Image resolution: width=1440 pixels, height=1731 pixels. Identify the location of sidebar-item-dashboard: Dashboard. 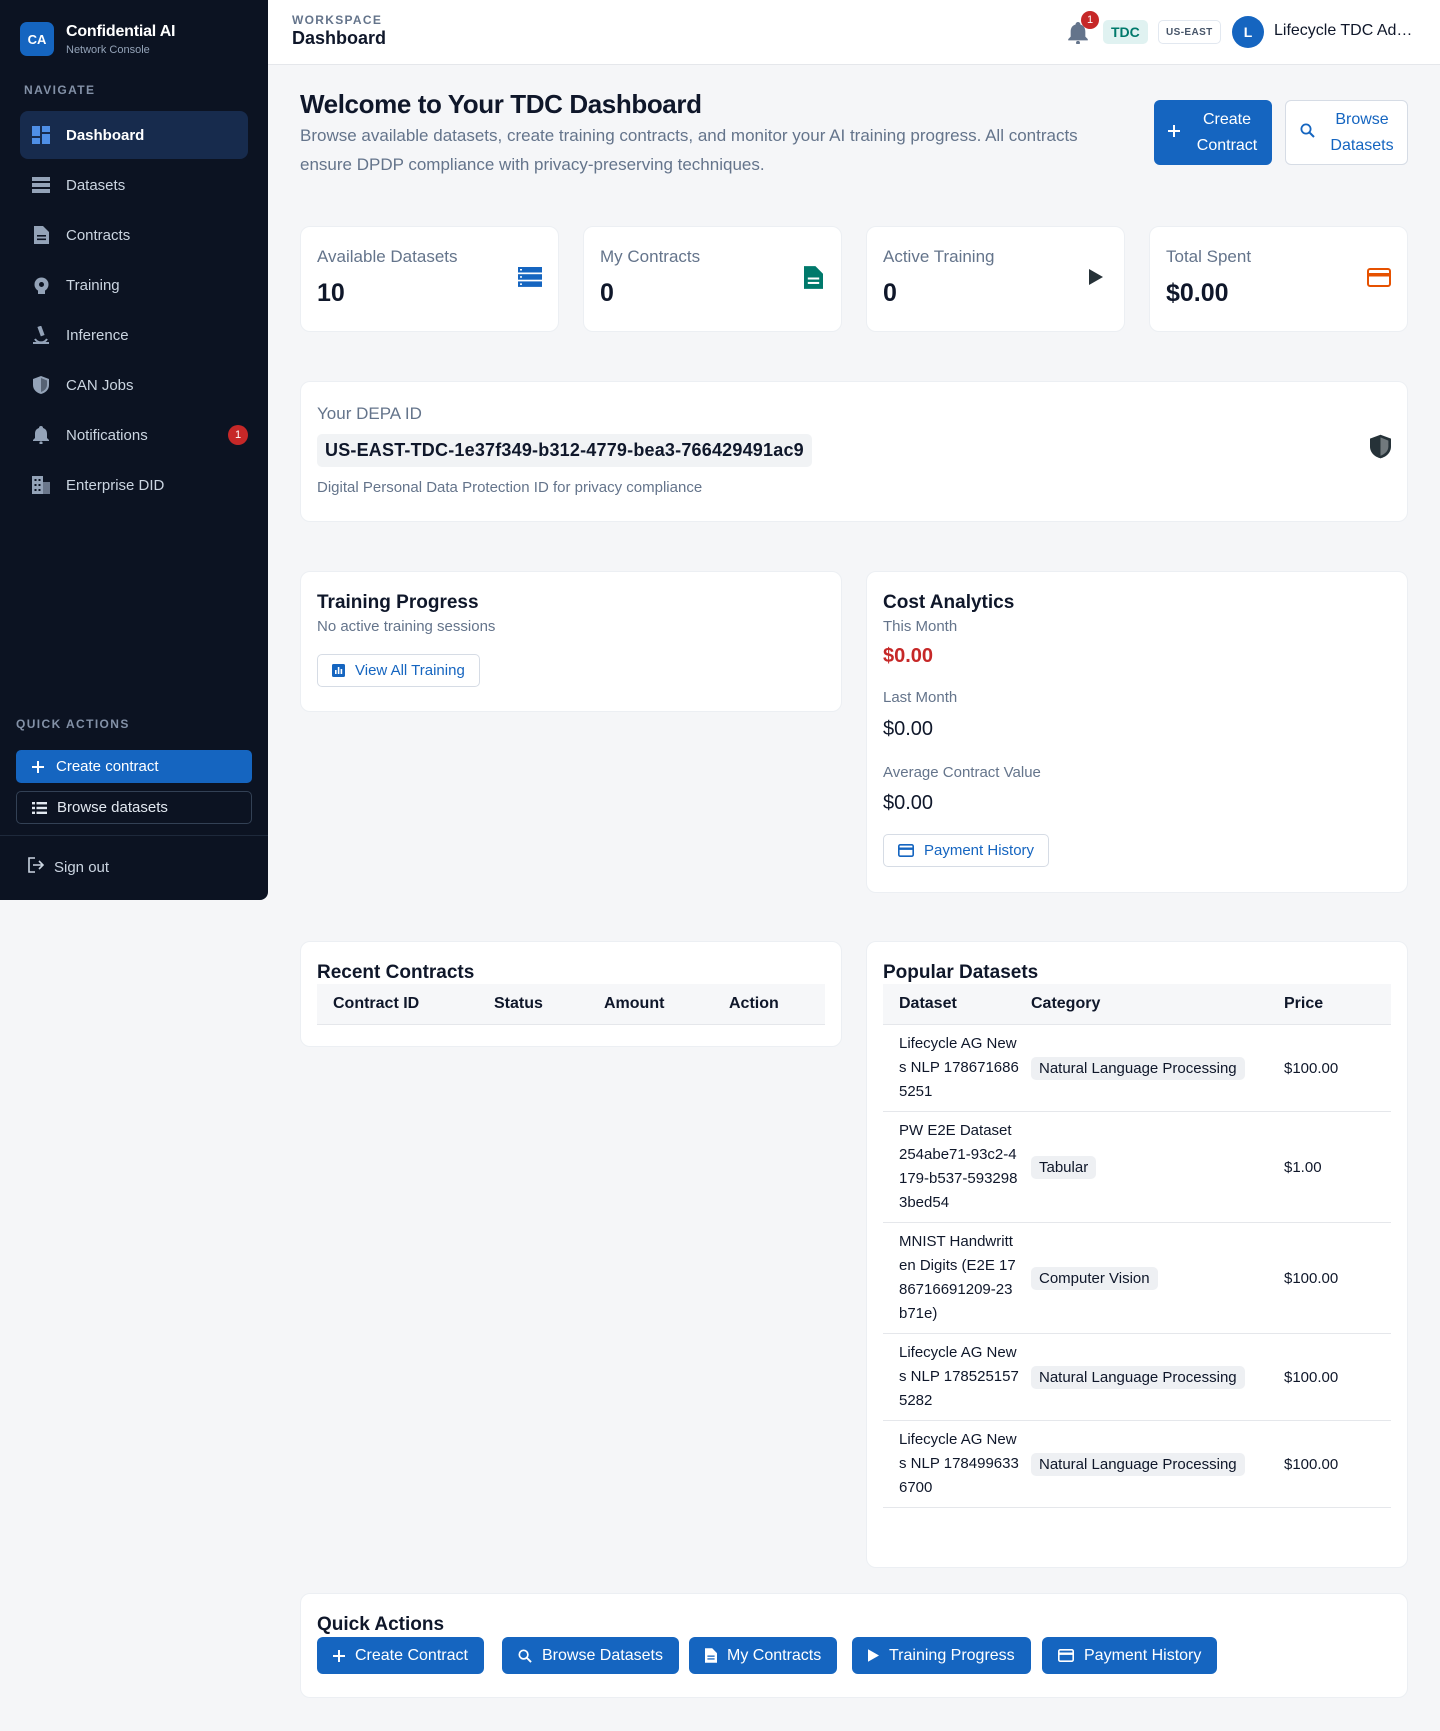
(134, 135).